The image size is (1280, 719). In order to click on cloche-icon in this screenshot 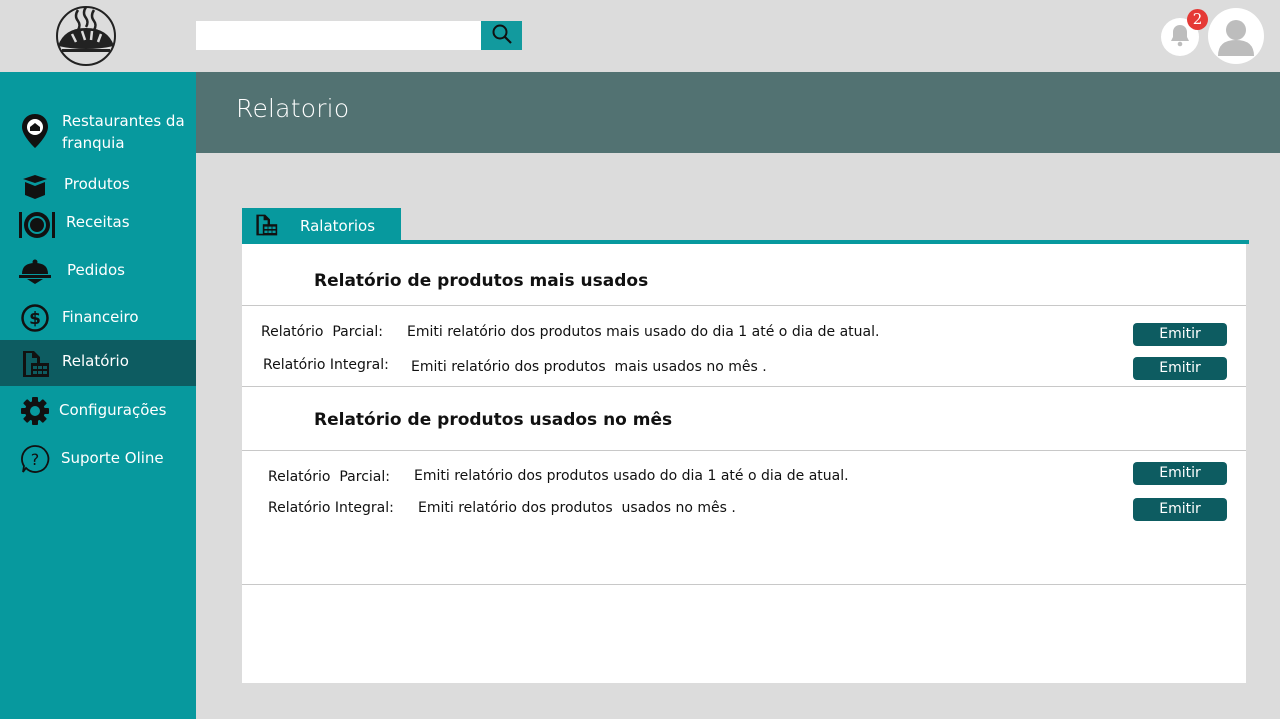, I will do `click(35, 271)`.